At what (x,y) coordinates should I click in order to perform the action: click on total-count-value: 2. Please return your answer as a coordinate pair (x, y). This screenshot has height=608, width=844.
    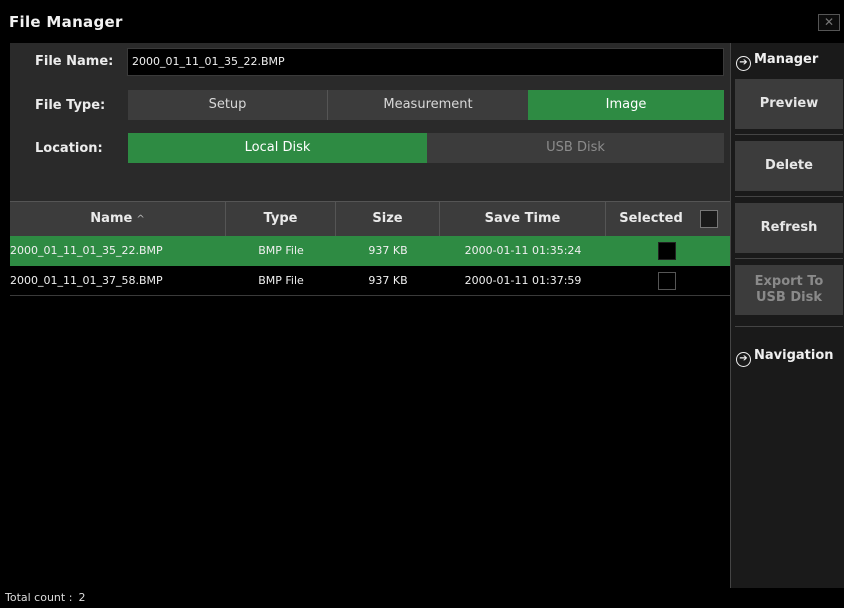
    Looking at the image, I should click on (82, 597).